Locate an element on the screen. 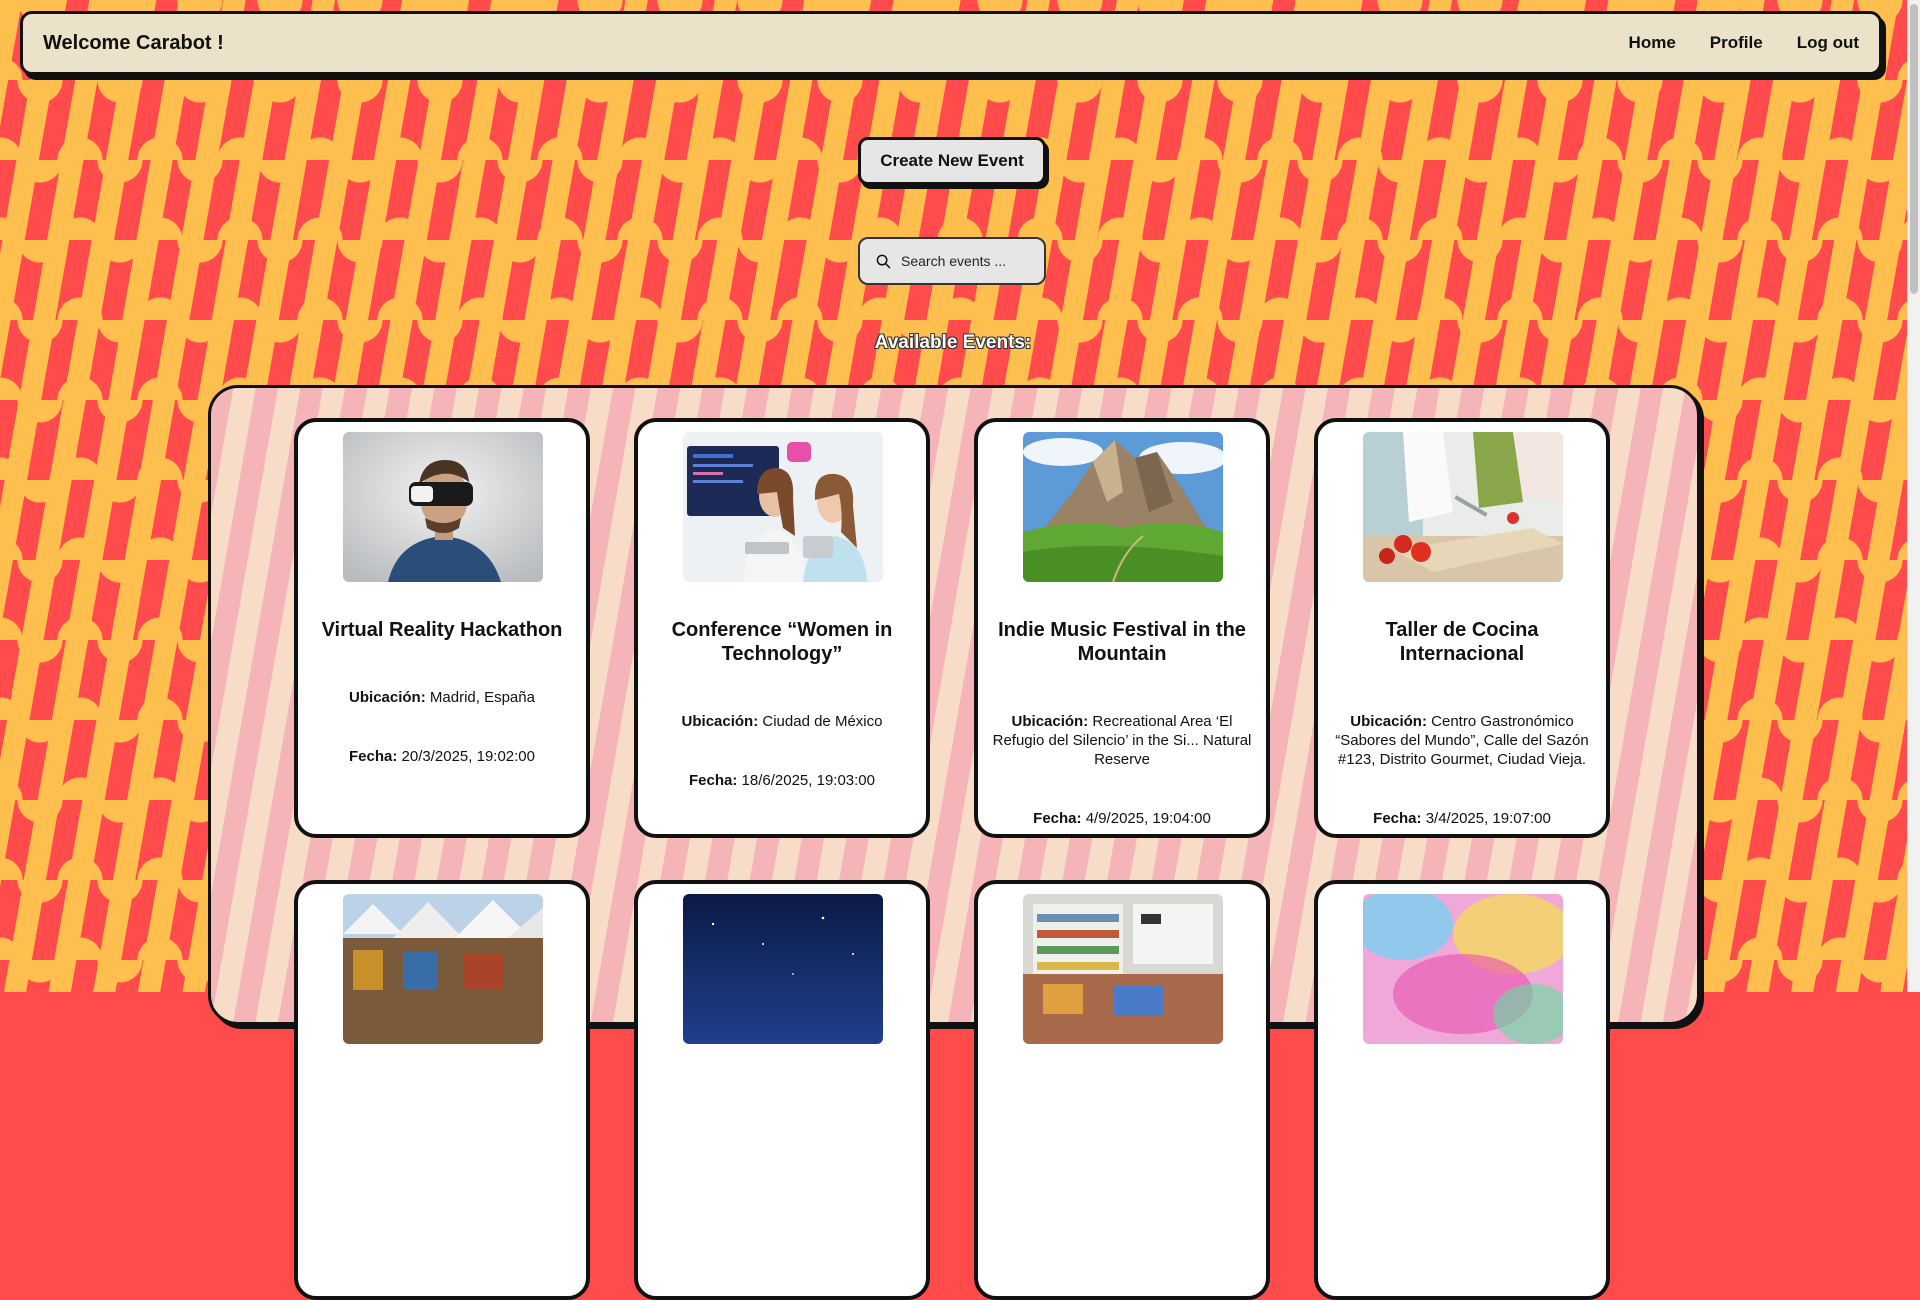  event-date: Fecha: 3/4/2025, 19:07:00 is located at coordinates (1462, 818).